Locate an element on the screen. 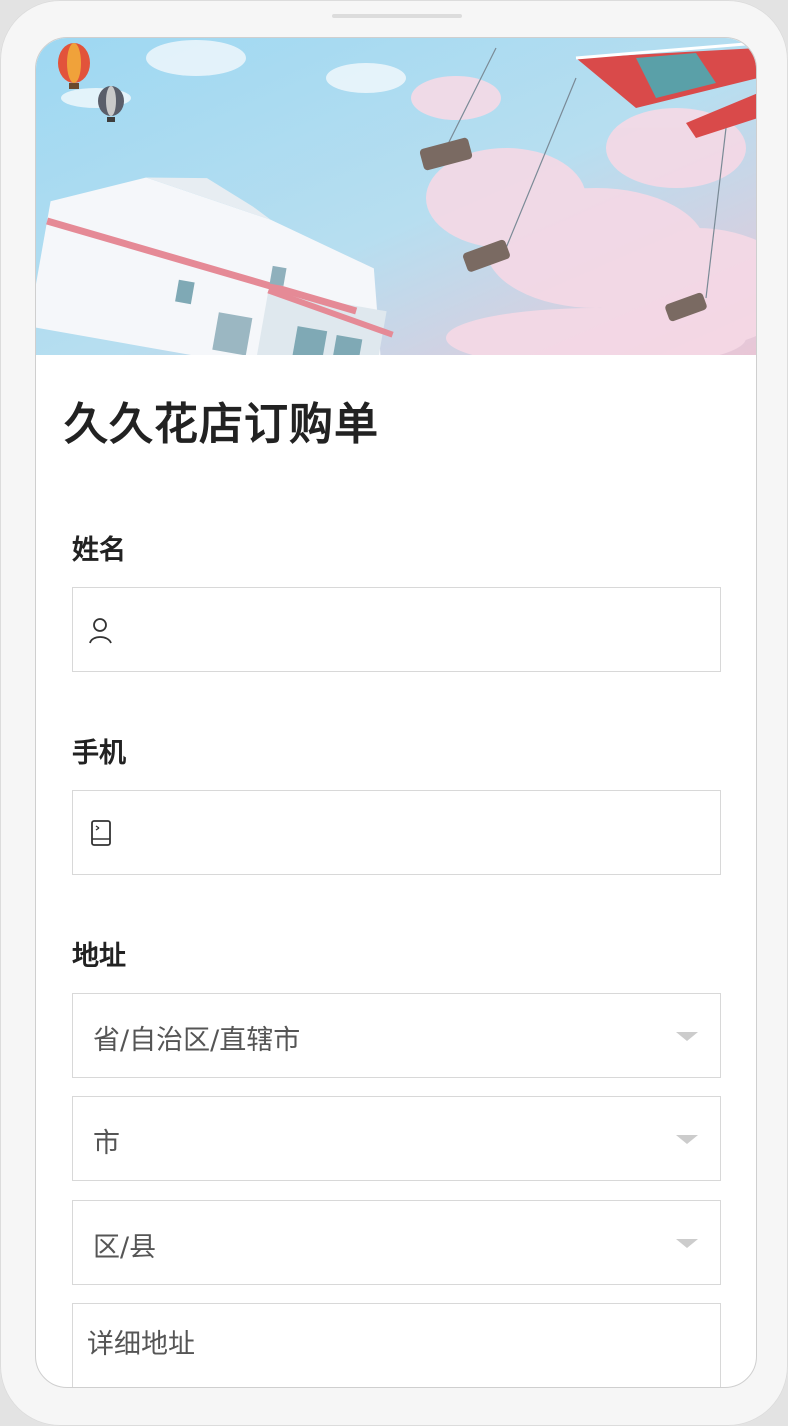 The image size is (788, 1426). city-select: 市 is located at coordinates (396, 1138).